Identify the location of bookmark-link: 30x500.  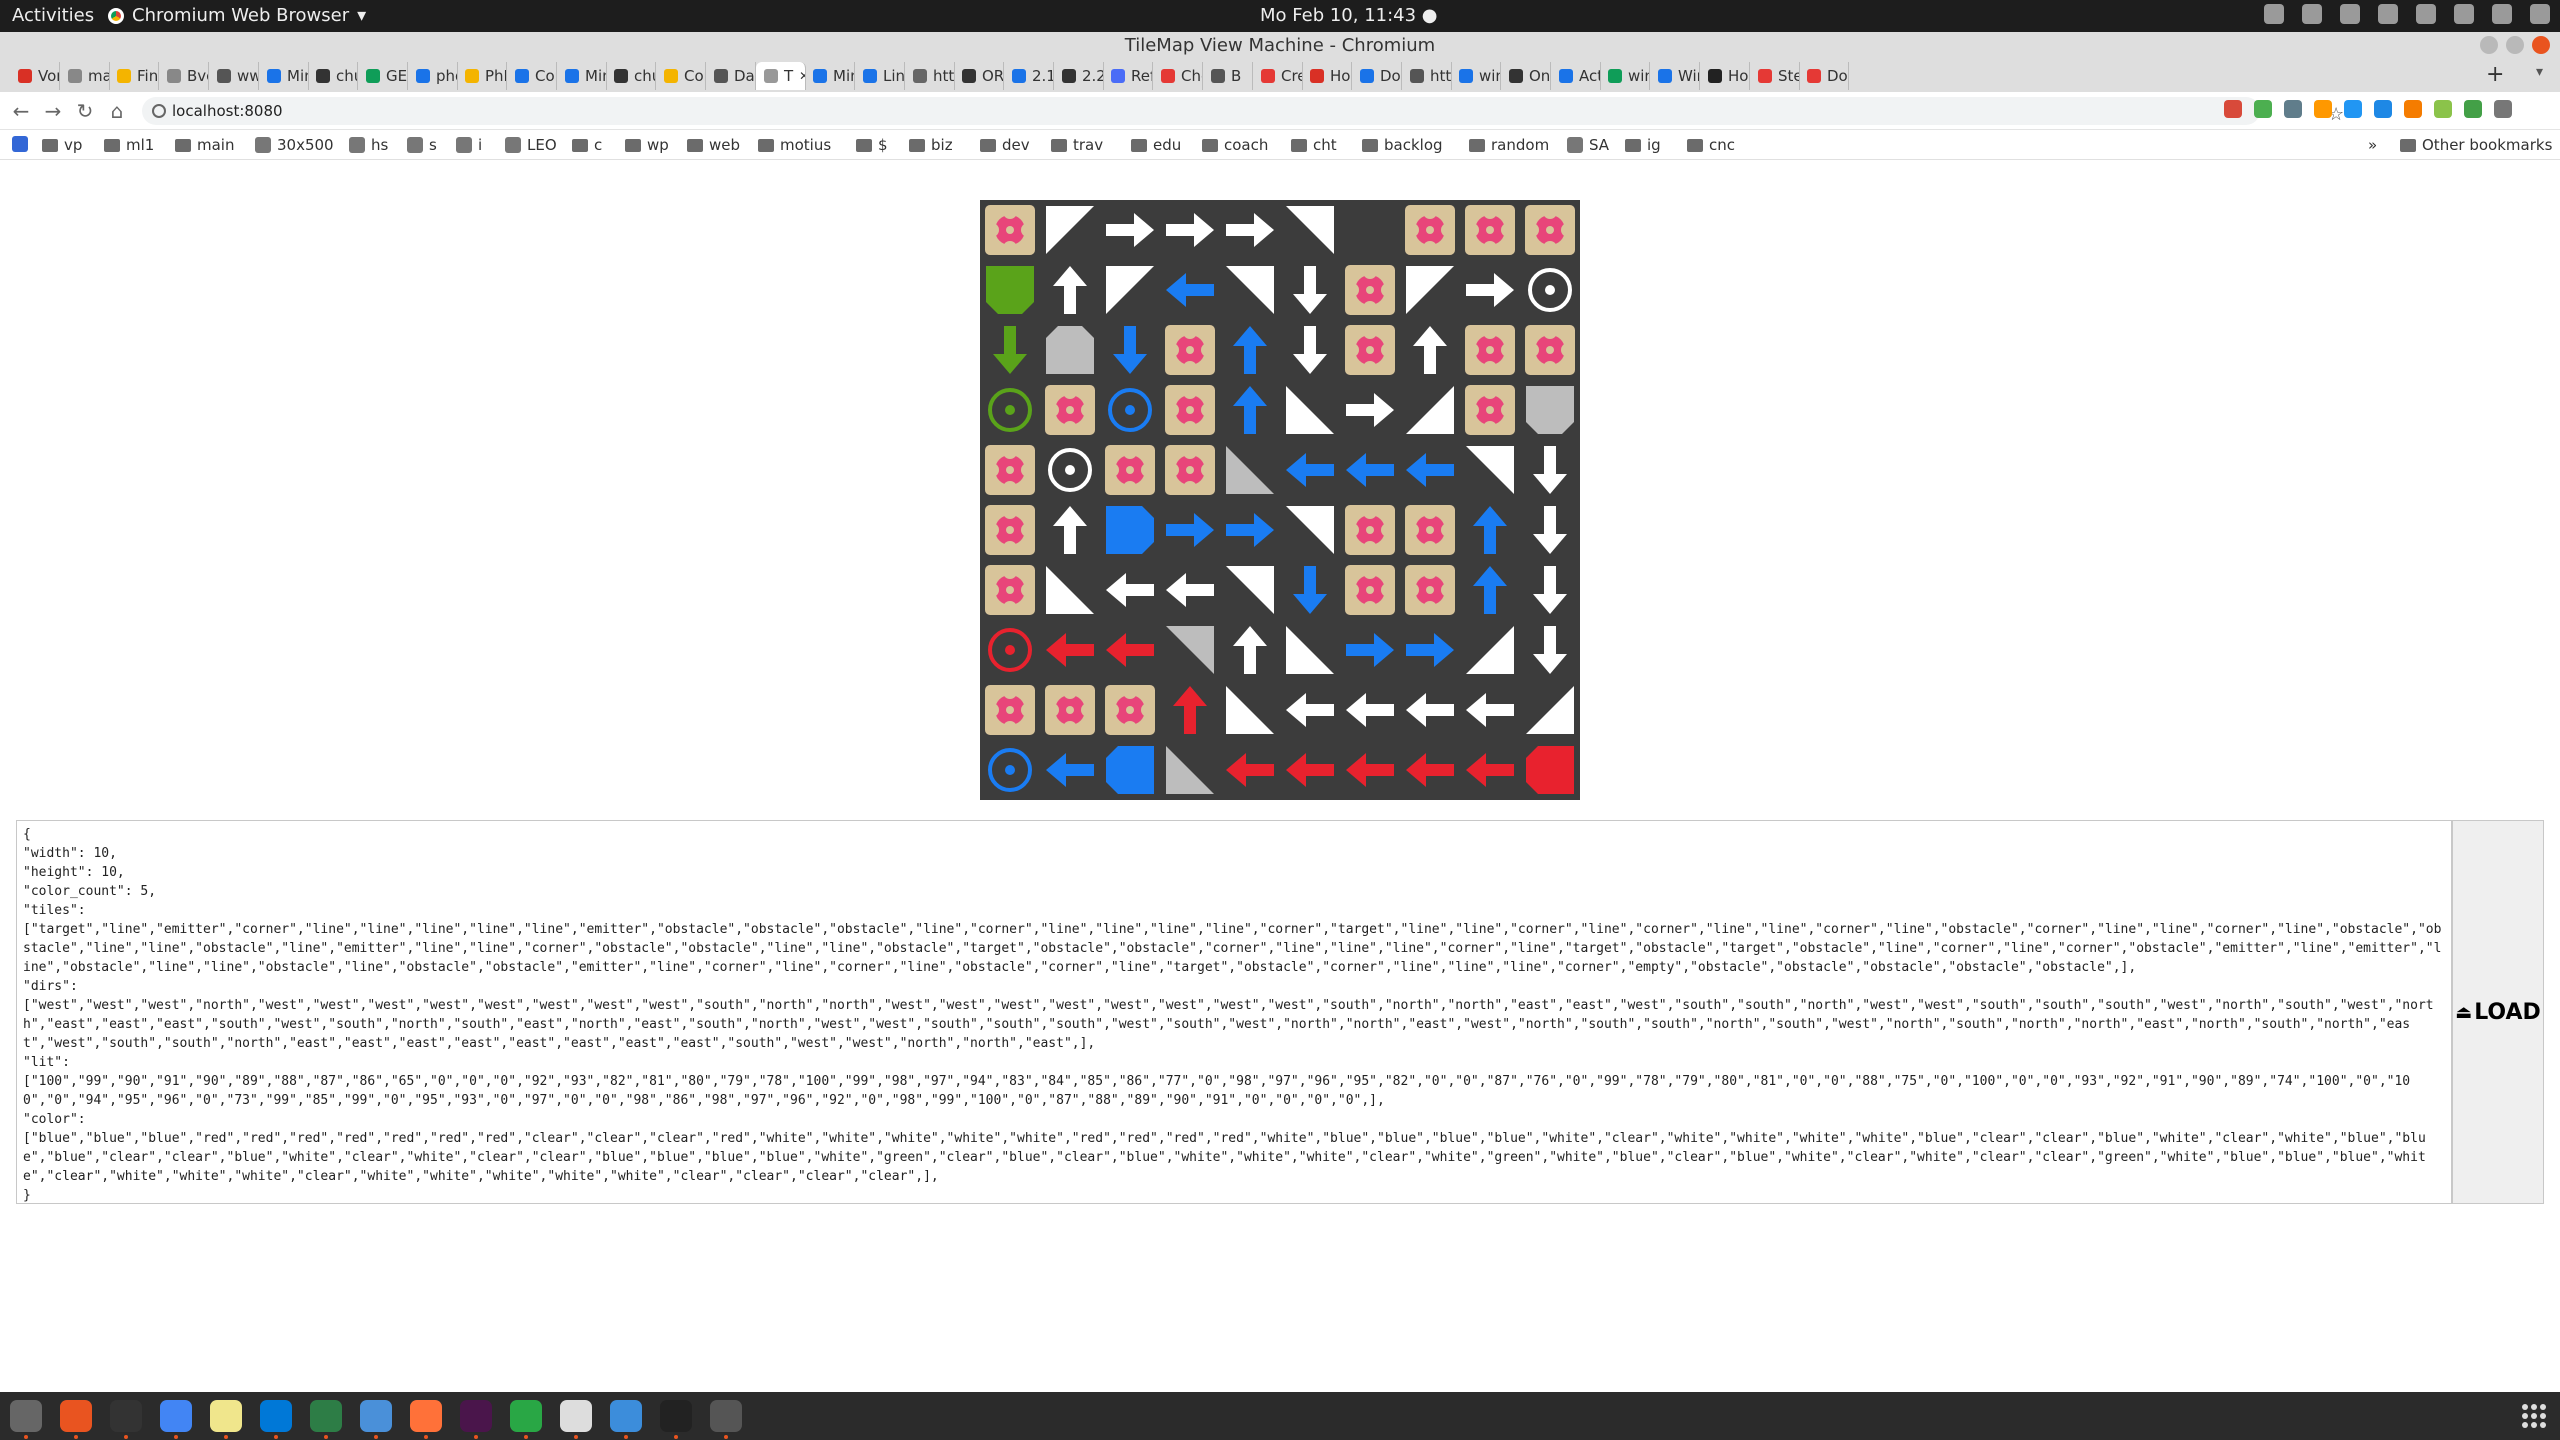
(294, 145).